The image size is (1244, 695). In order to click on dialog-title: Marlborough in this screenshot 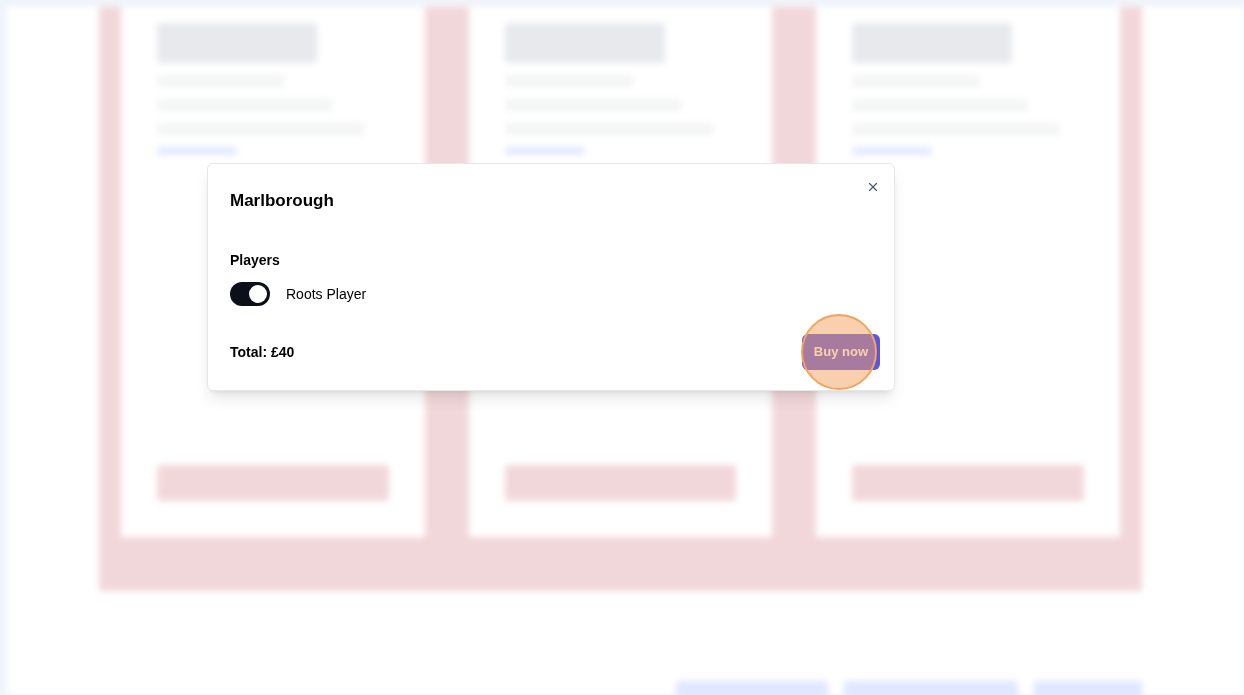, I will do `click(282, 201)`.